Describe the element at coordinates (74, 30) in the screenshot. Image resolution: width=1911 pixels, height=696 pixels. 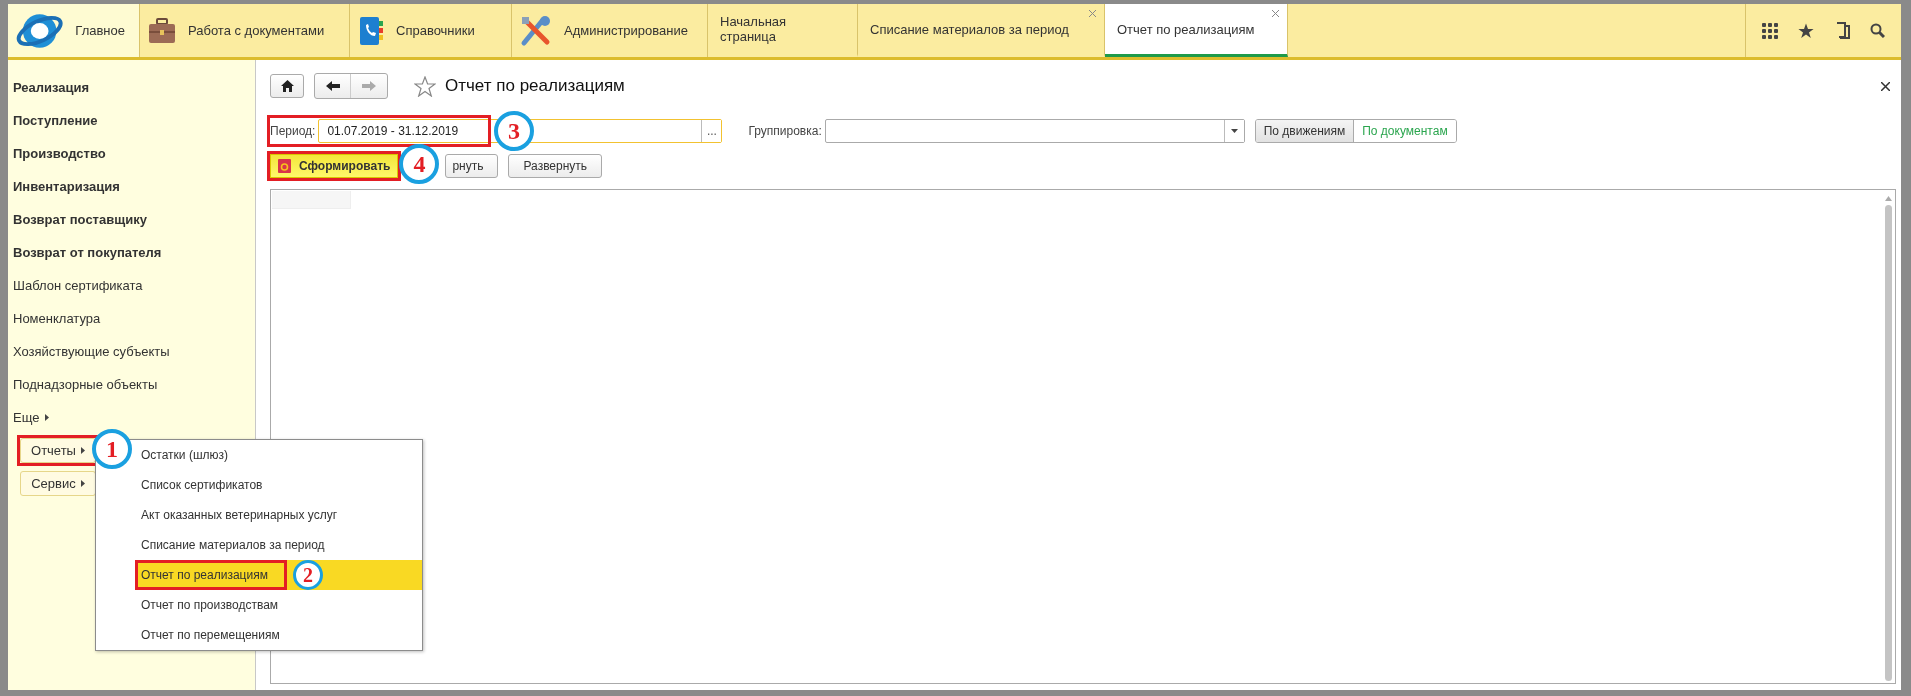
I see `section-tab: Главное` at that location.